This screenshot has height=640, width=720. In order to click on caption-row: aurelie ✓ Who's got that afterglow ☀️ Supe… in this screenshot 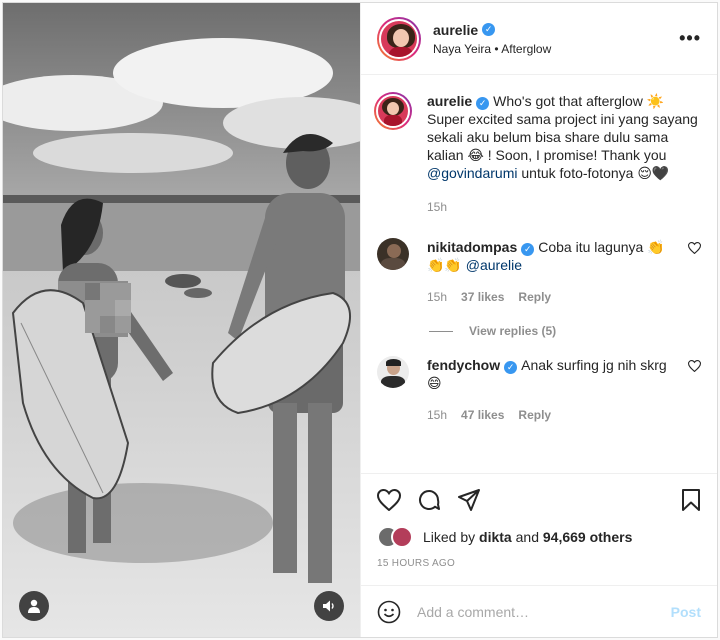, I will do `click(537, 154)`.